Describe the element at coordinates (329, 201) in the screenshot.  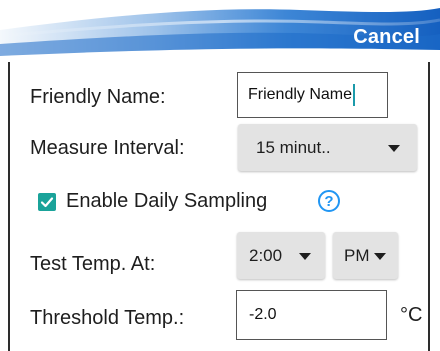
I see `question-circle-icon: ?` at that location.